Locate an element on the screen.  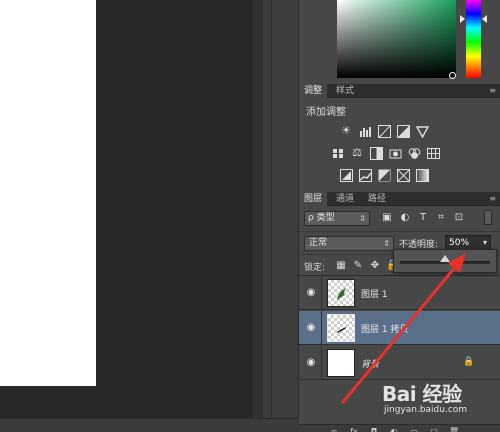
threshold-icon is located at coordinates (384, 175).